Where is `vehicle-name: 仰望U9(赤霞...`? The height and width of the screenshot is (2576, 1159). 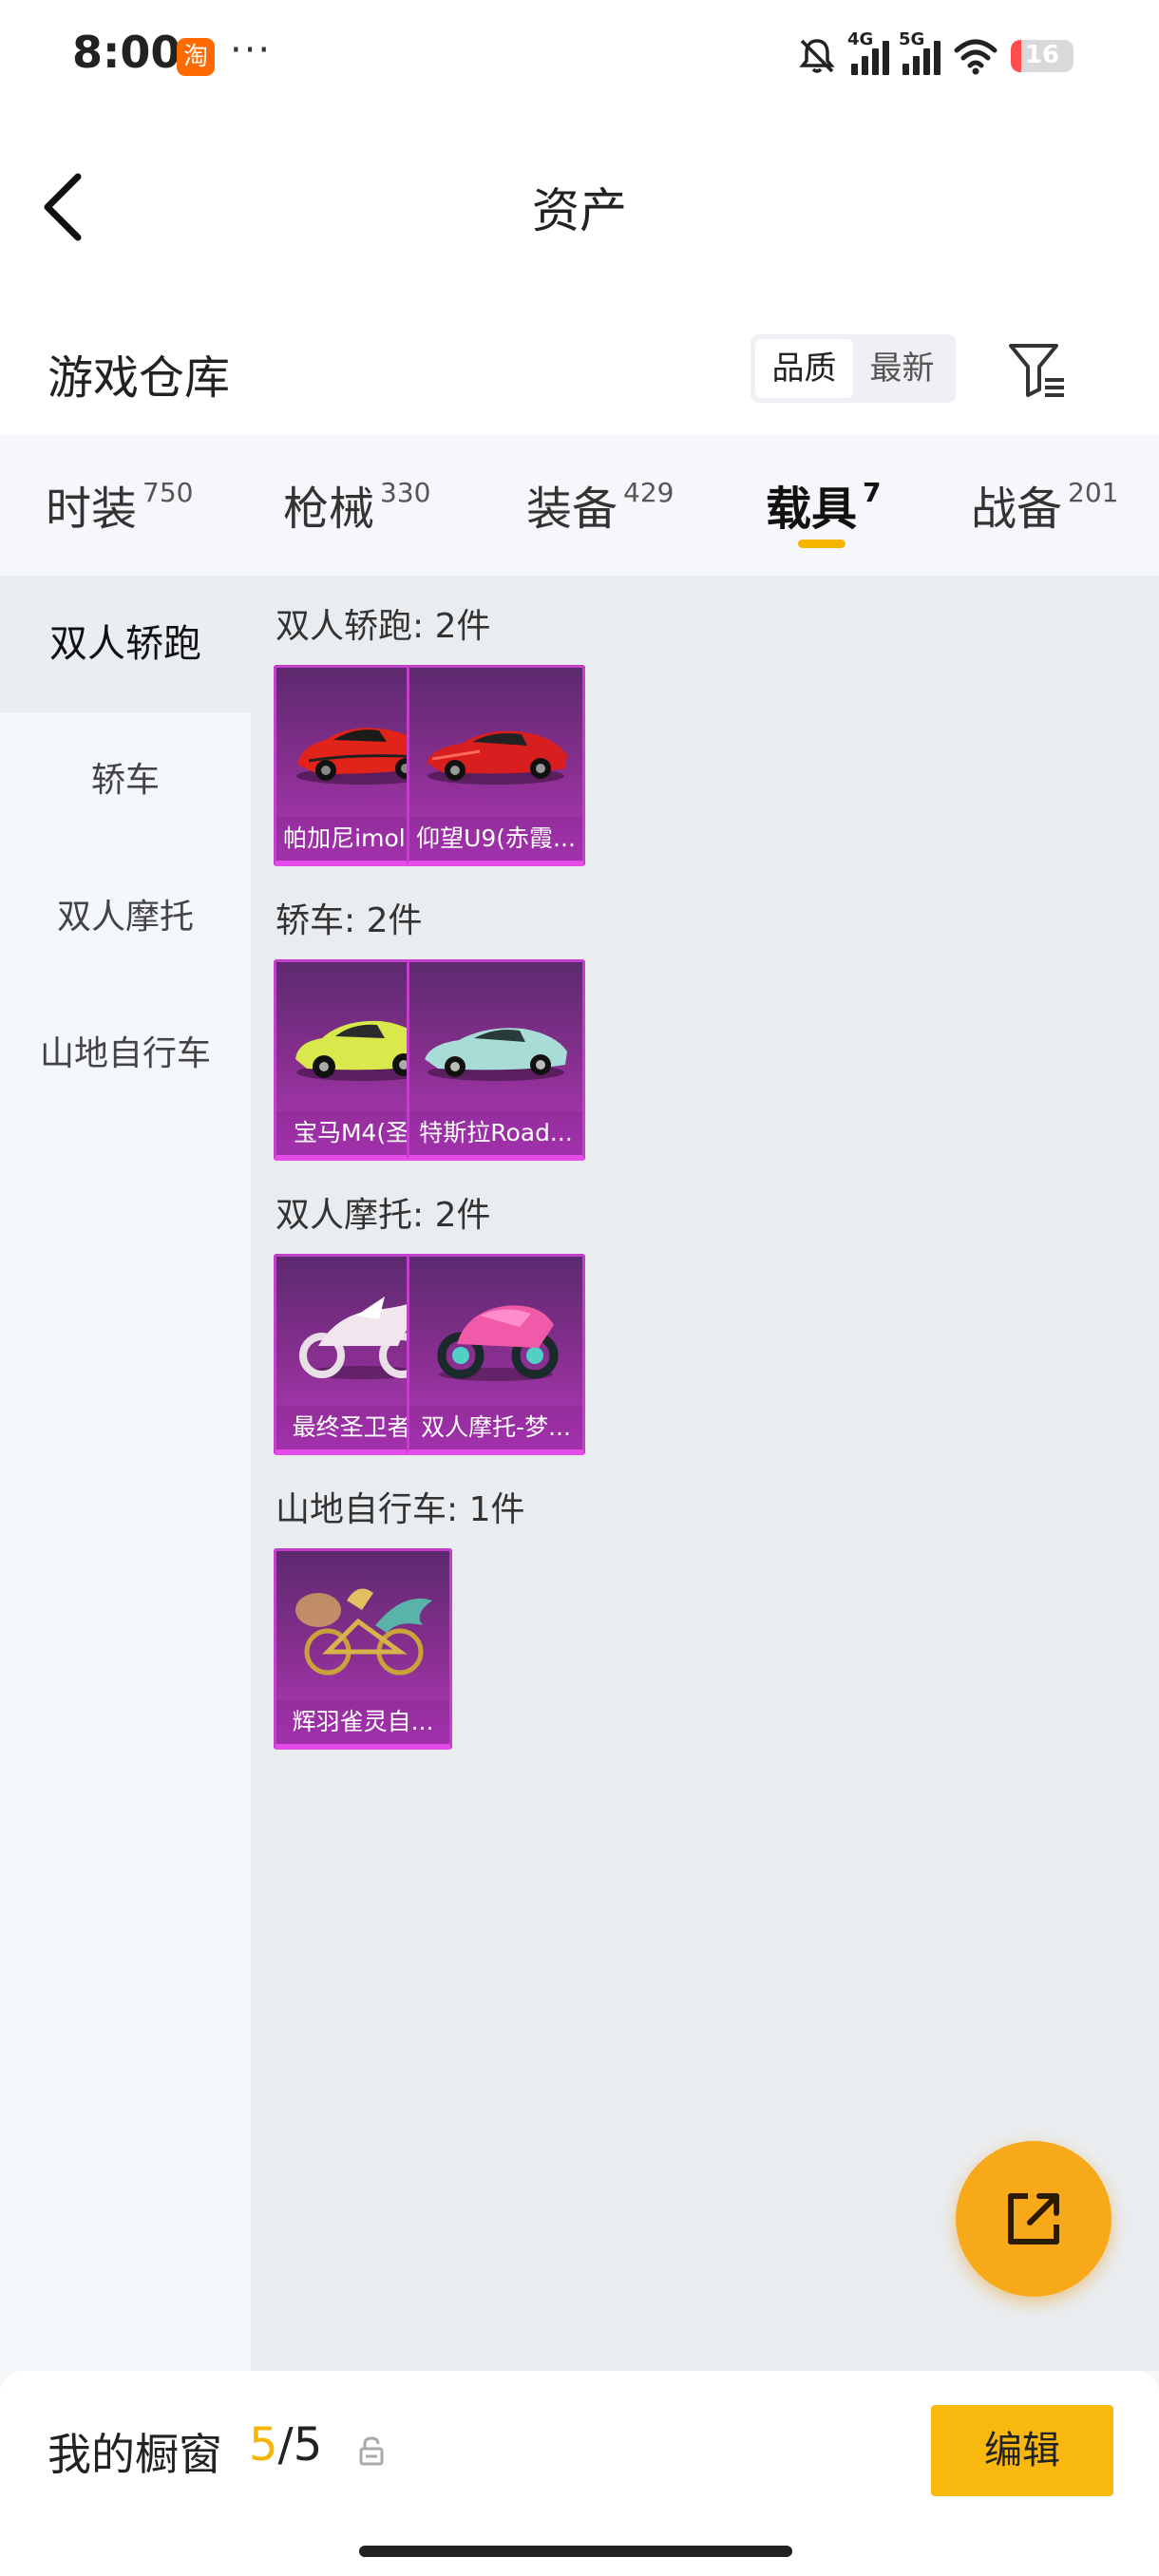 vehicle-name: 仰望U9(赤霞... is located at coordinates (495, 839).